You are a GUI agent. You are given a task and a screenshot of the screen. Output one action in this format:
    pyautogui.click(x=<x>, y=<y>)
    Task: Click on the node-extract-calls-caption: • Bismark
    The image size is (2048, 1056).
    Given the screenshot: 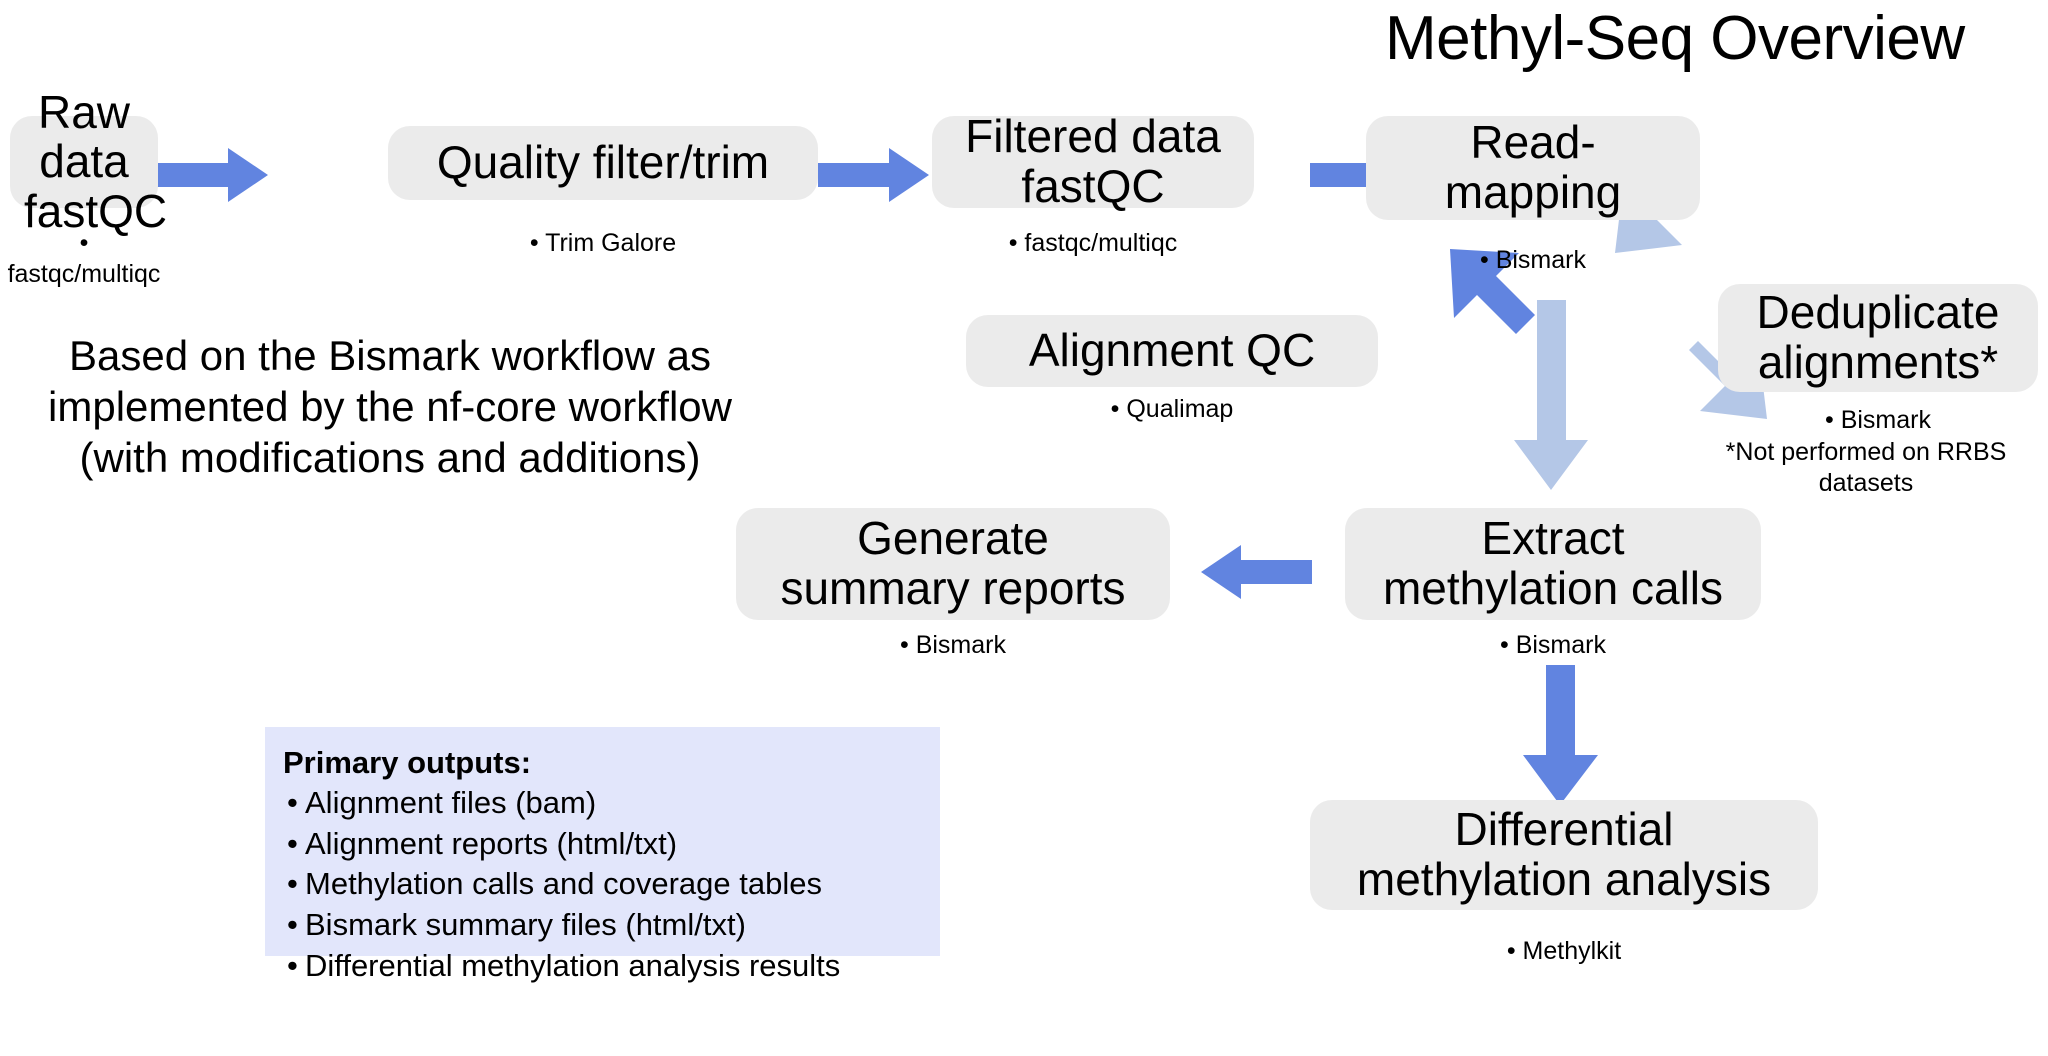 What is the action you would take?
    pyautogui.click(x=1553, y=645)
    